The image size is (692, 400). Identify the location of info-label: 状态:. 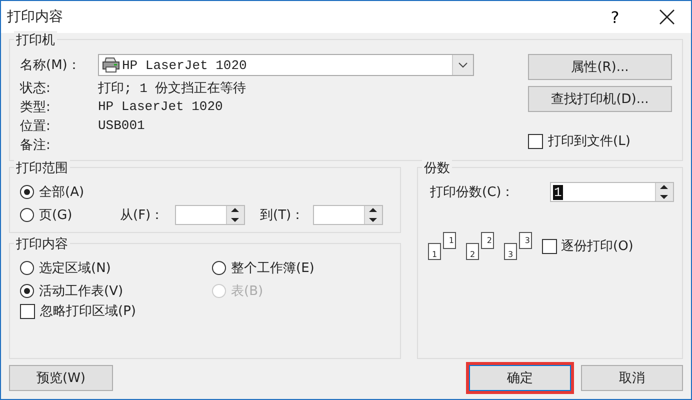
(36, 88).